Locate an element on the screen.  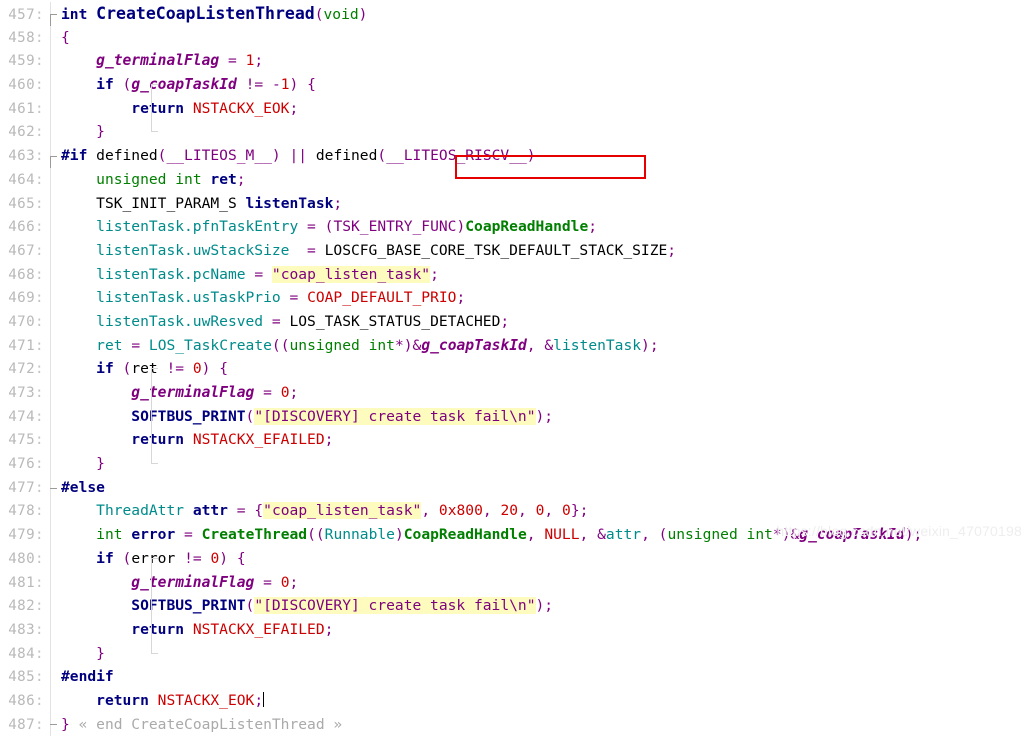
code-line: 485: #endif is located at coordinates (517, 677).